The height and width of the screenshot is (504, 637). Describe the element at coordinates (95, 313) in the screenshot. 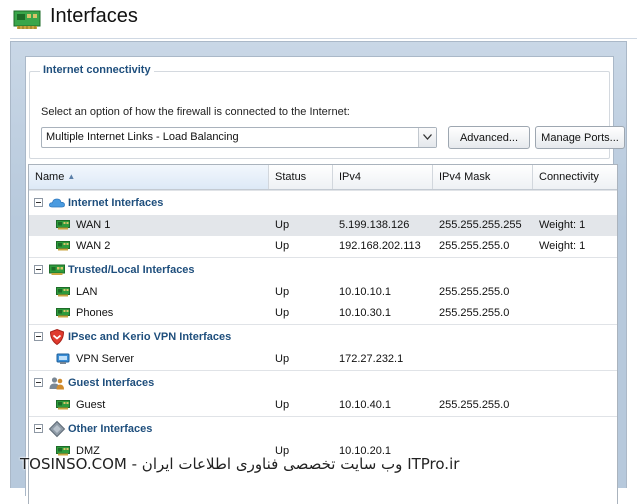

I see `cell-name: Phones` at that location.